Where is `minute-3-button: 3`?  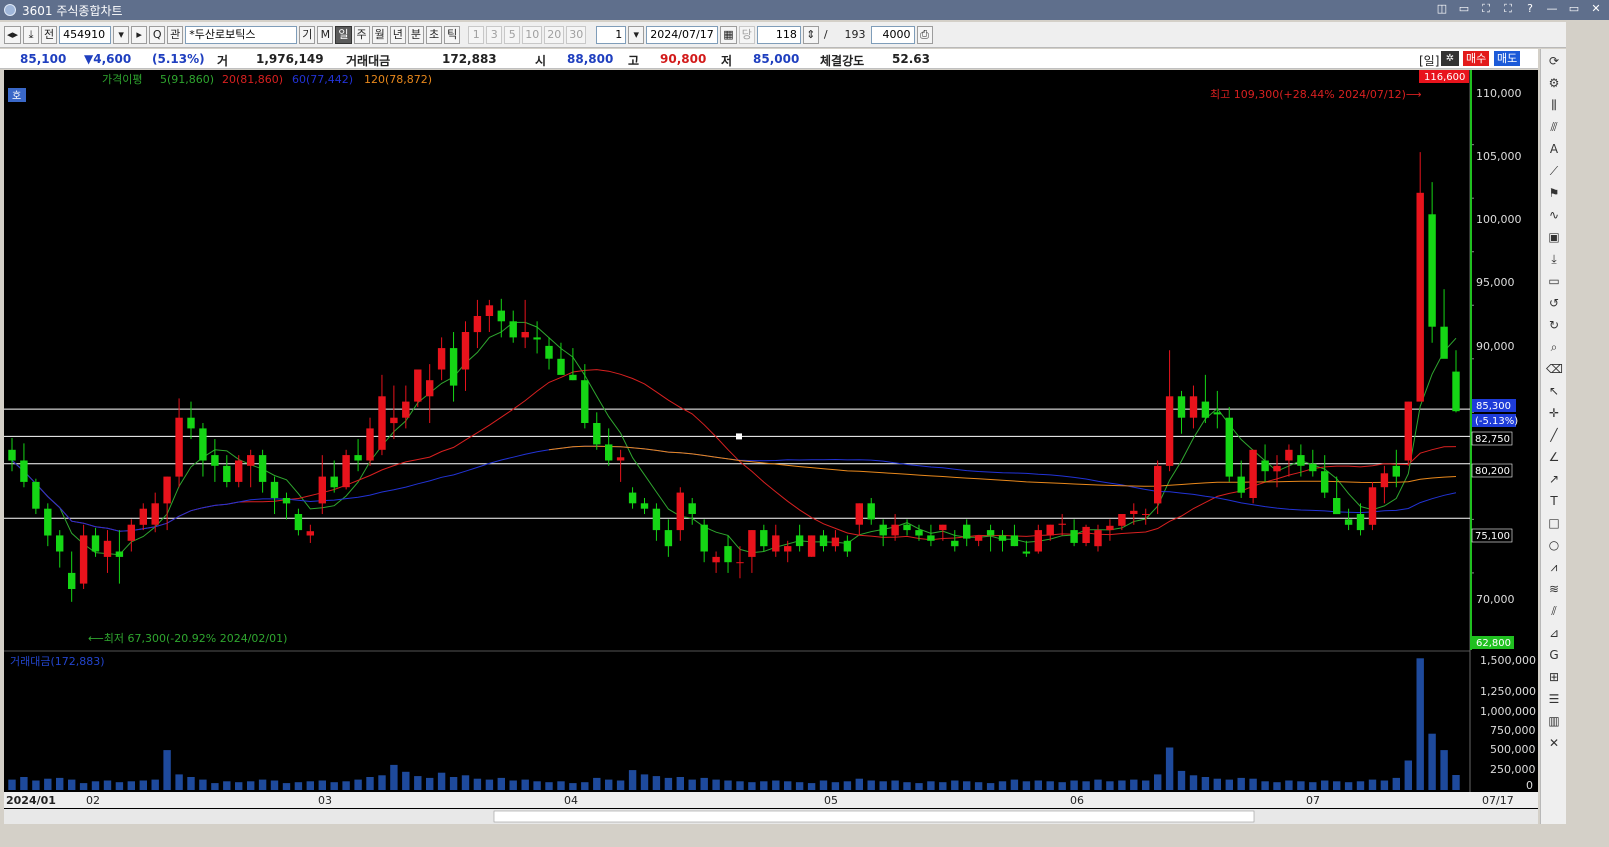
minute-3-button: 3 is located at coordinates (494, 34).